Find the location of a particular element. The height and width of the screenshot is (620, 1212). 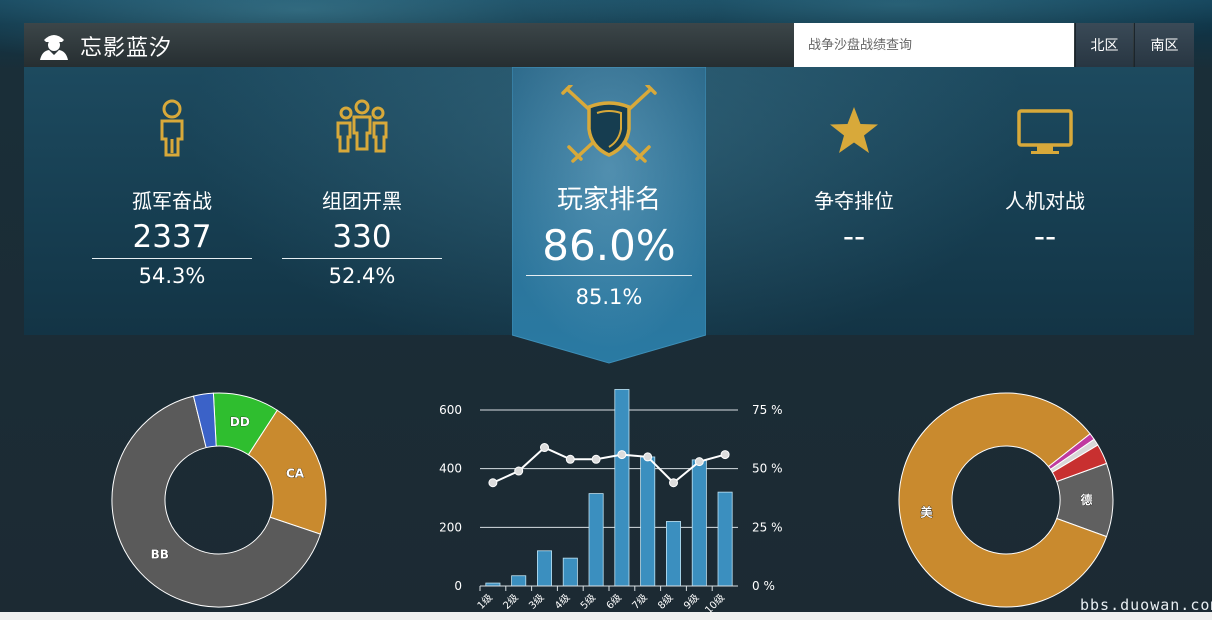

player-name: 忘影蓝汐 is located at coordinates (126, 48).